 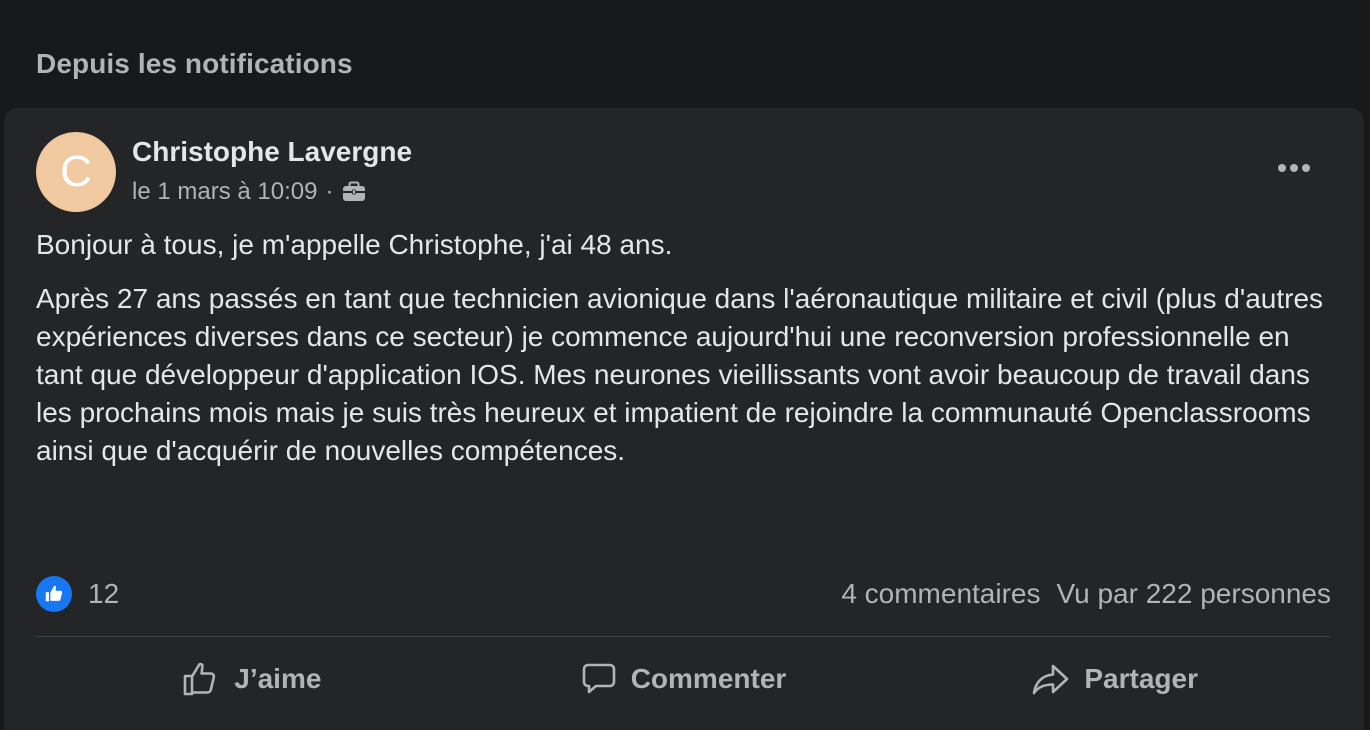 I want to click on ellipsis-icon, so click(x=1294, y=168).